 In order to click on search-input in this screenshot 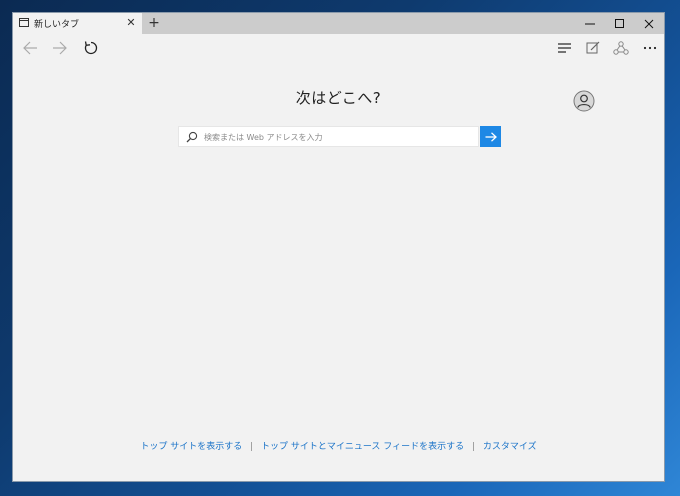, I will do `click(338, 137)`.